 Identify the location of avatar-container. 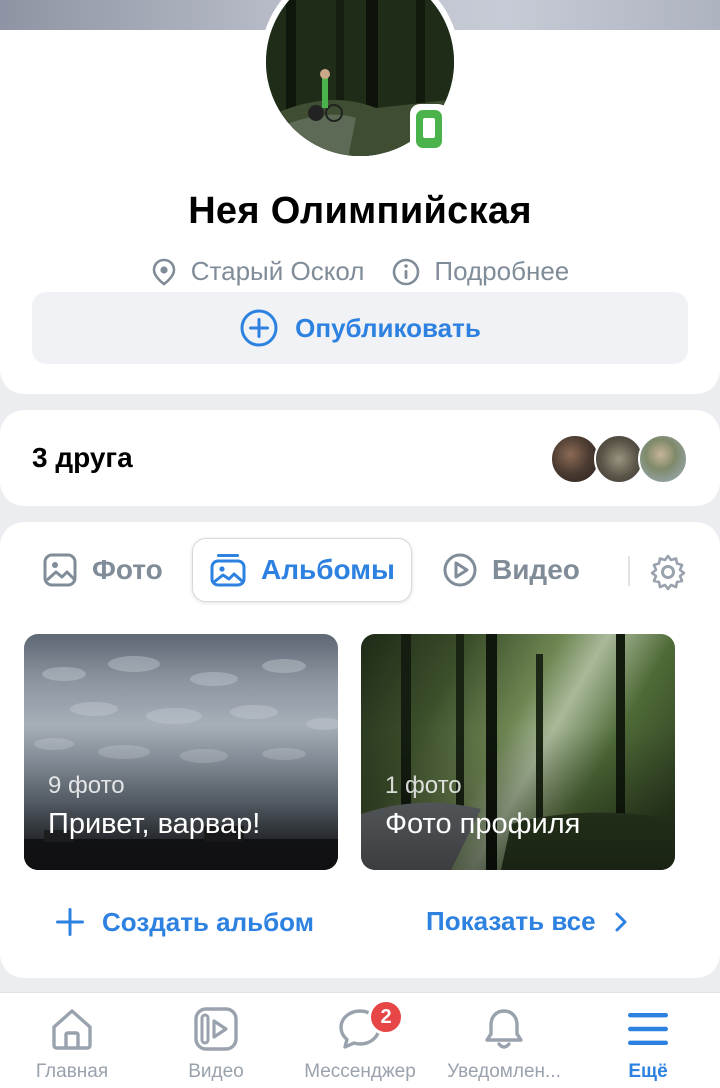
(360, 85).